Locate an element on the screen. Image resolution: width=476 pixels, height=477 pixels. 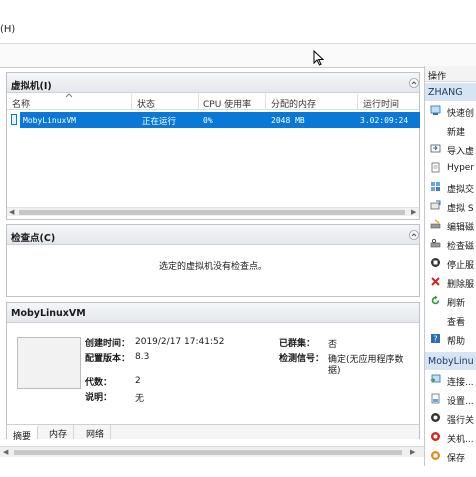
settings-icon is located at coordinates (435, 398).